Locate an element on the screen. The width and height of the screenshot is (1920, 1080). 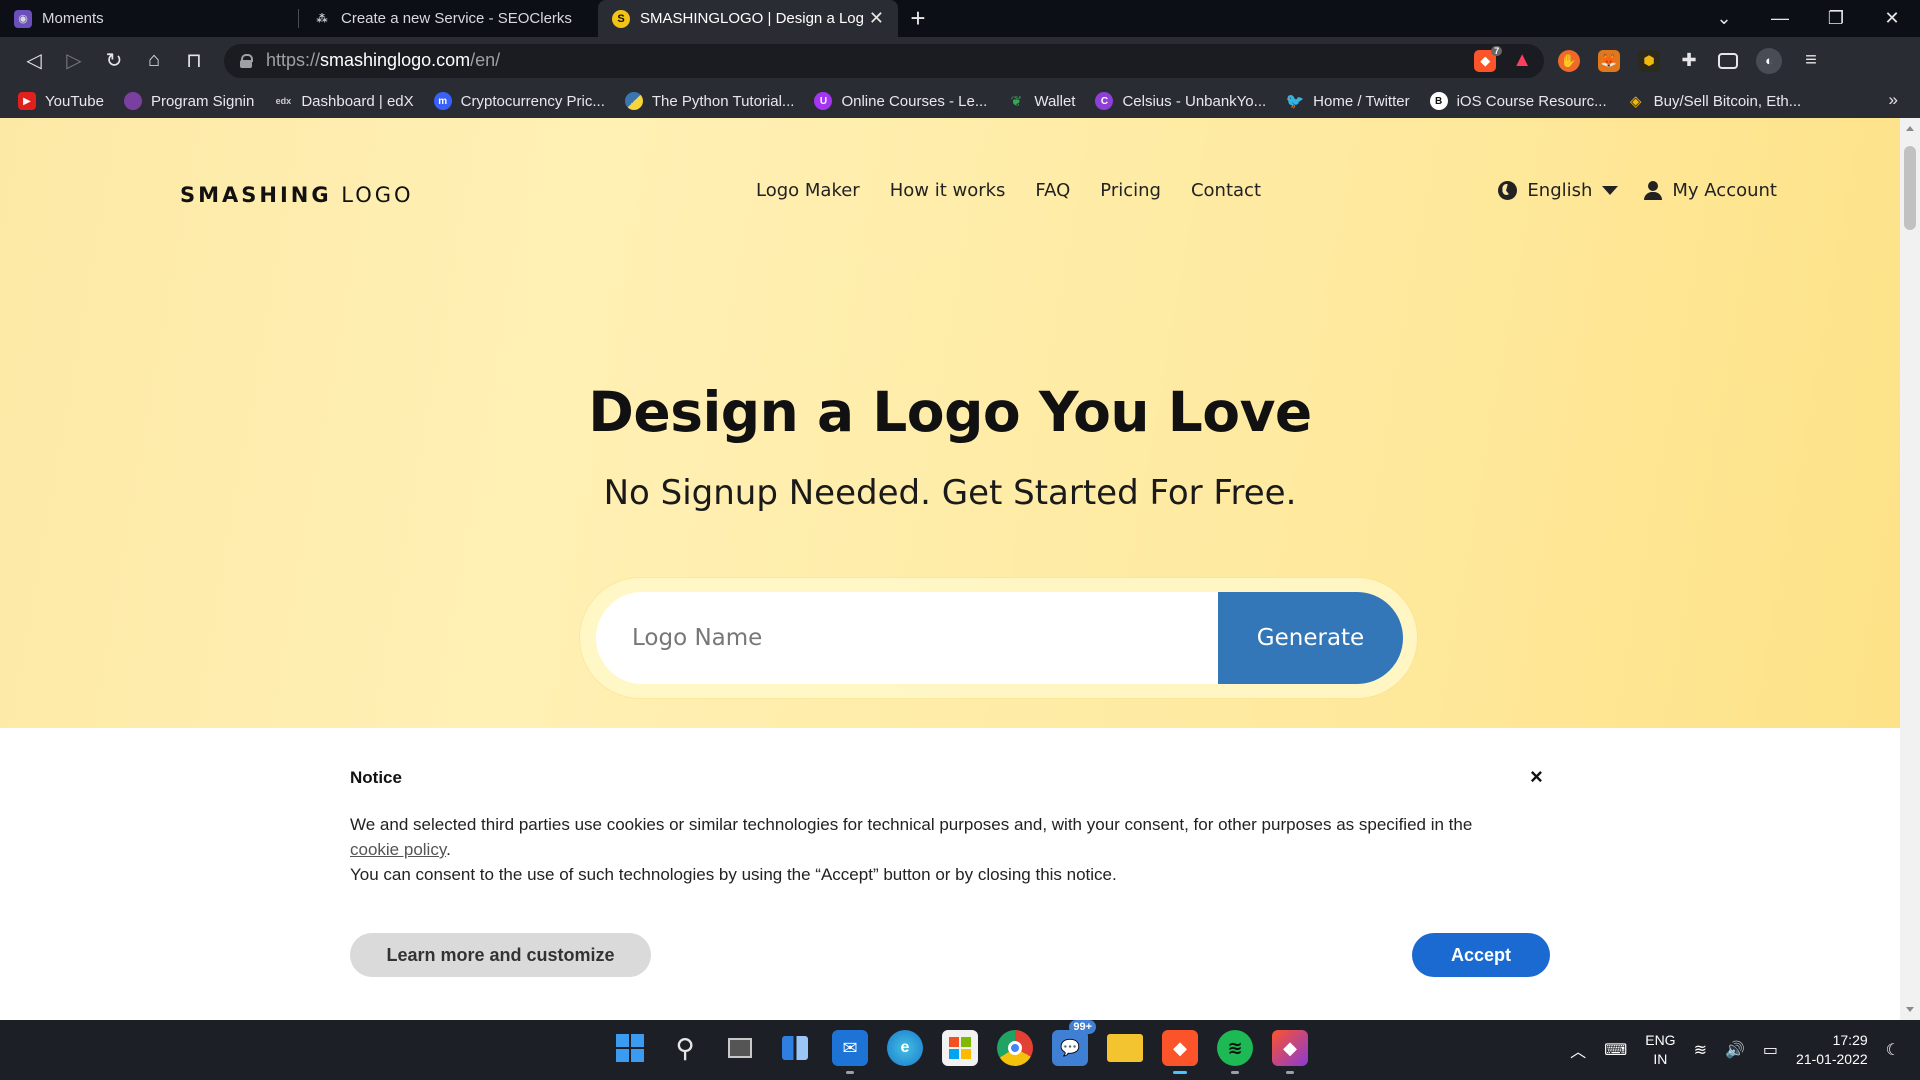
youtube-icon: ▶ is located at coordinates (27, 101).